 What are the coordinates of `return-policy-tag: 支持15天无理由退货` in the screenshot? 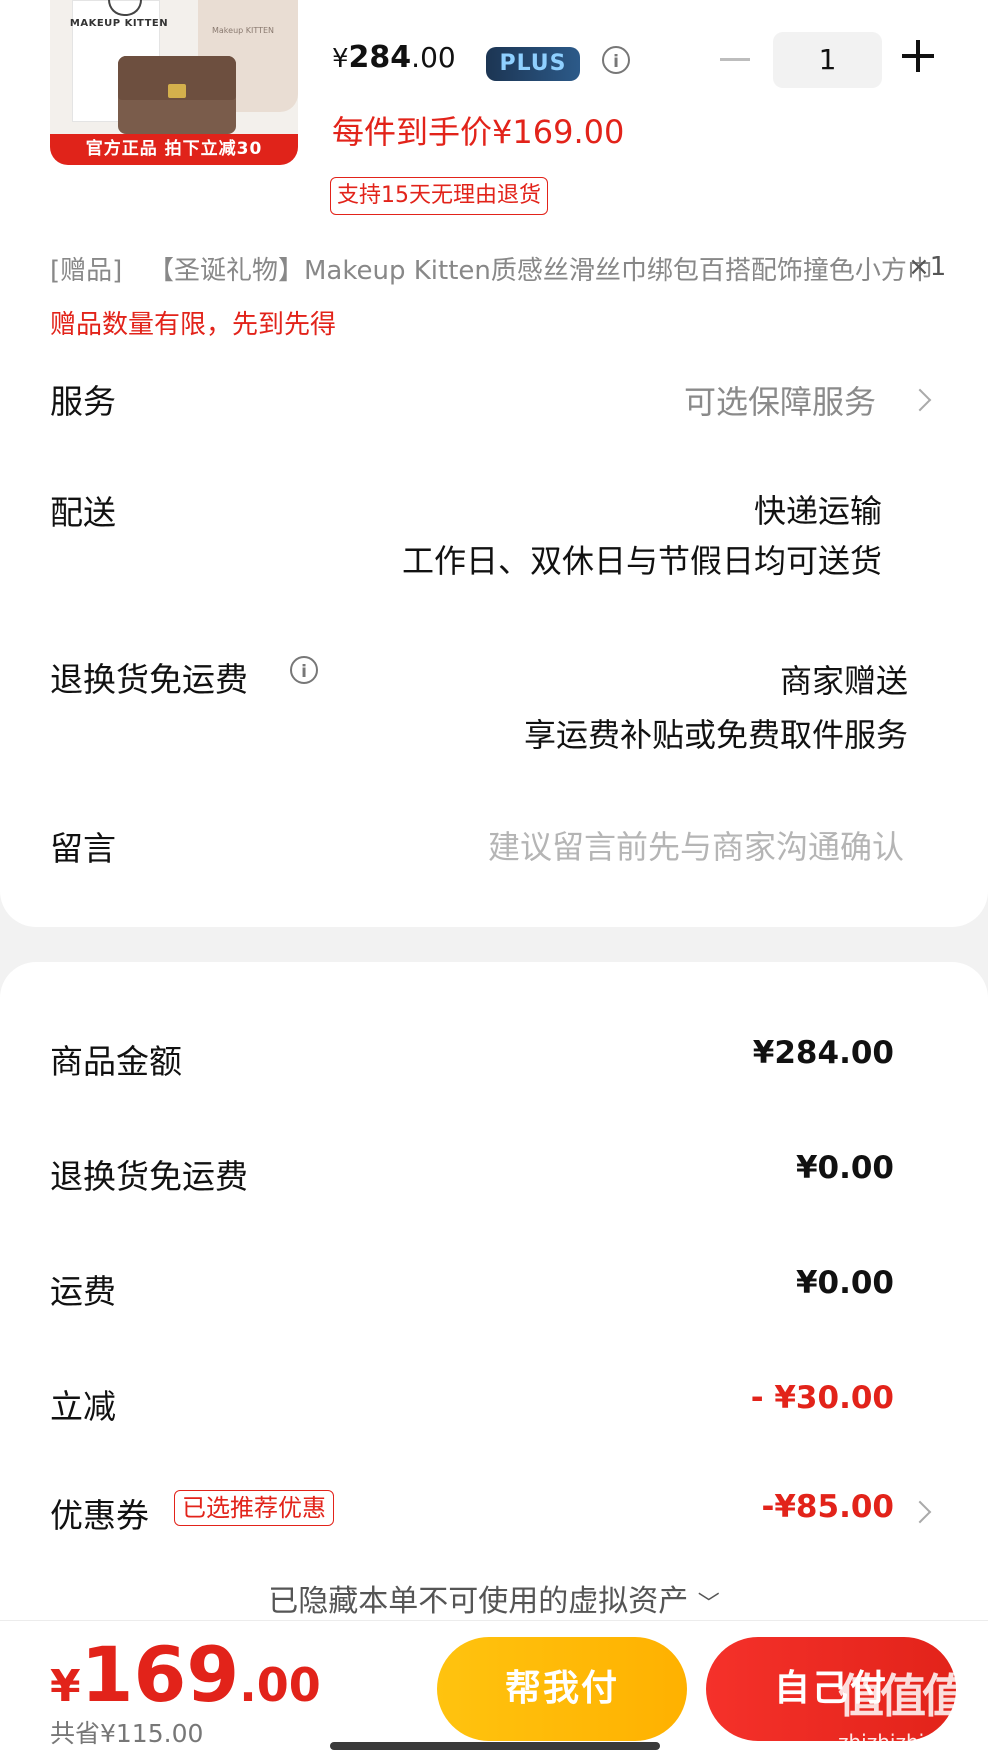 It's located at (439, 196).